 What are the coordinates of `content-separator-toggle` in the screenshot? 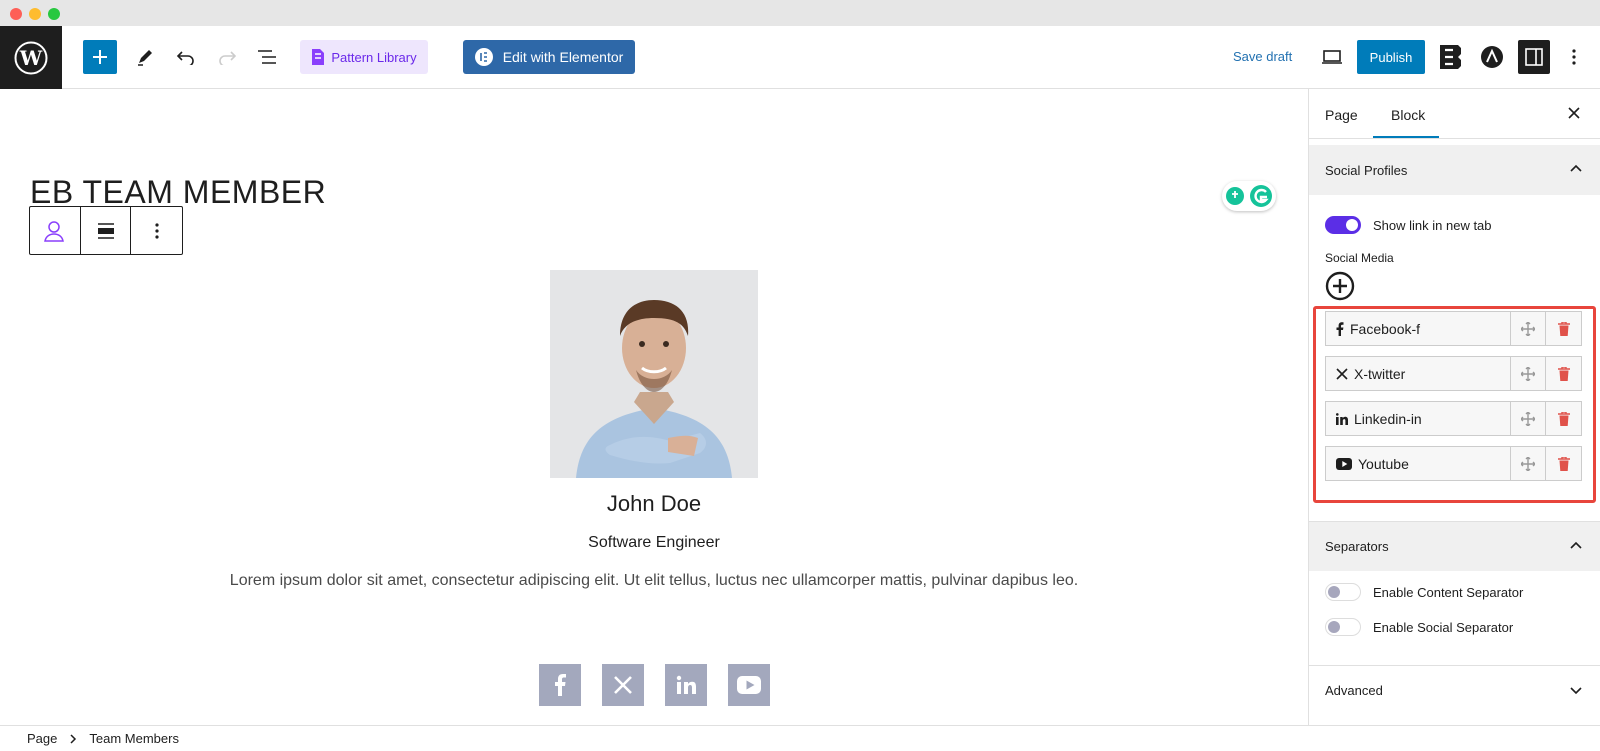 It's located at (1343, 592).